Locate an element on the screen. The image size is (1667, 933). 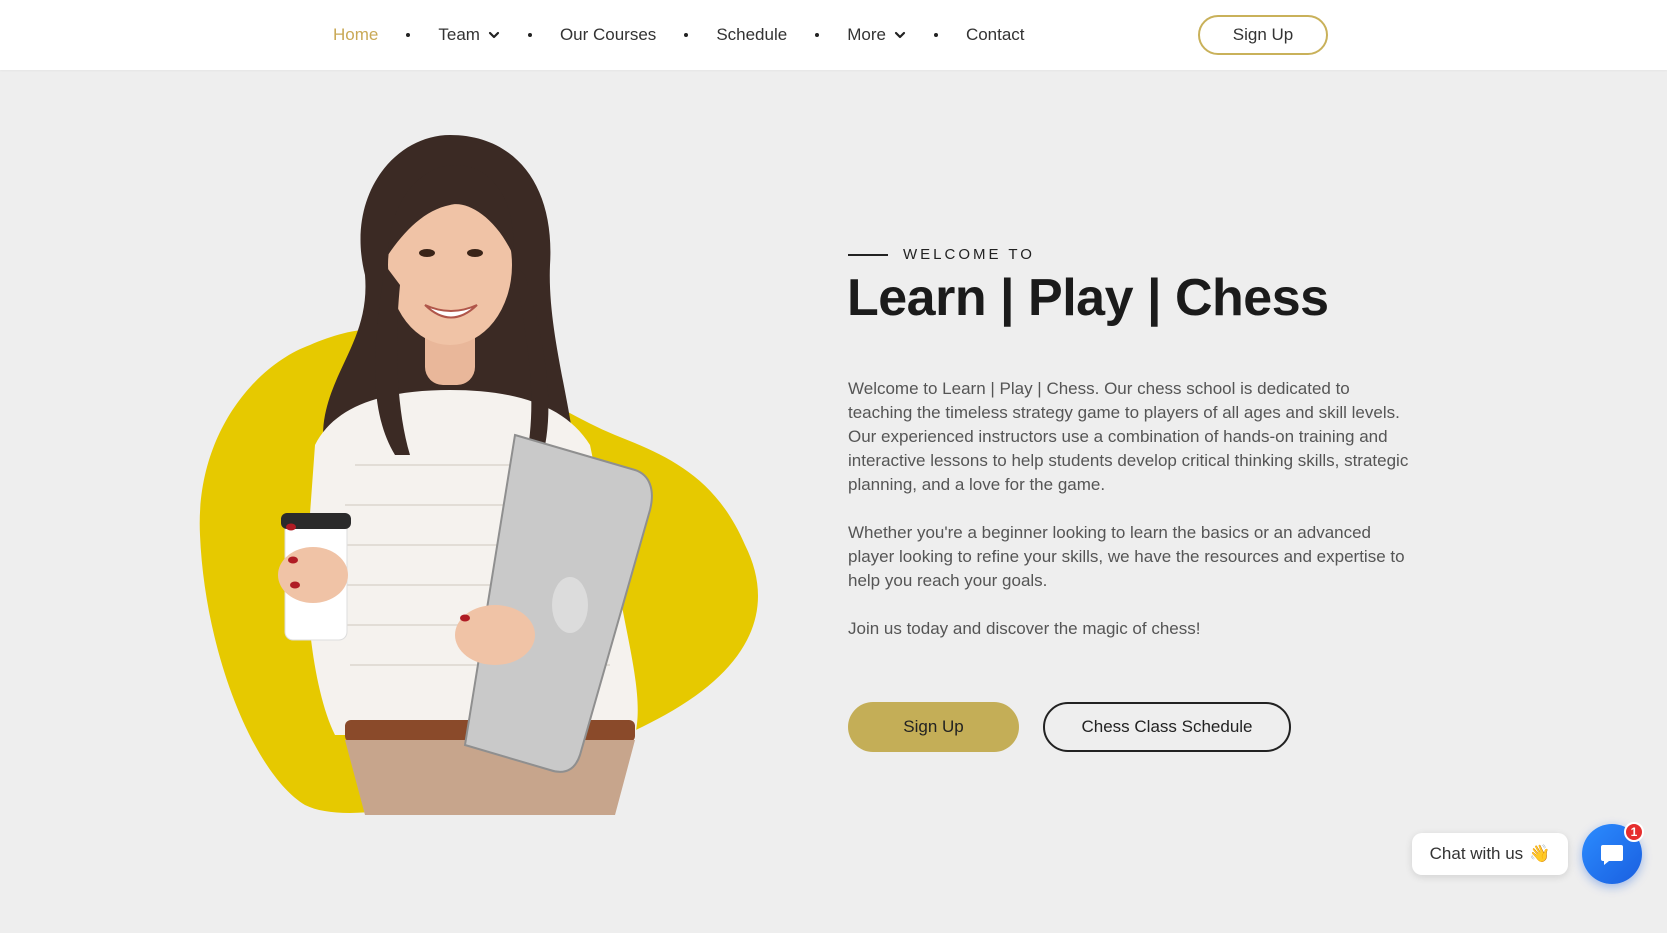
nav-item-home: Home is located at coordinates (355, 35).